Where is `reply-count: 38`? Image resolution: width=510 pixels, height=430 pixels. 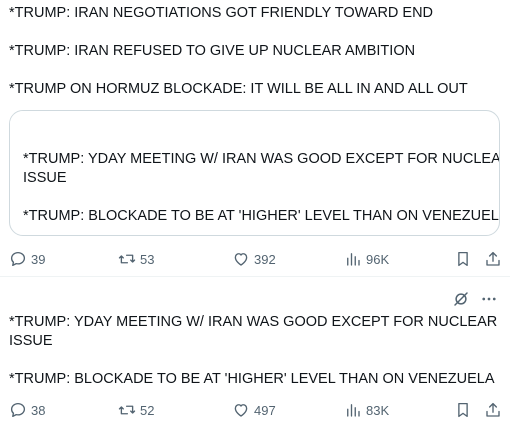 reply-count: 38 is located at coordinates (38, 410).